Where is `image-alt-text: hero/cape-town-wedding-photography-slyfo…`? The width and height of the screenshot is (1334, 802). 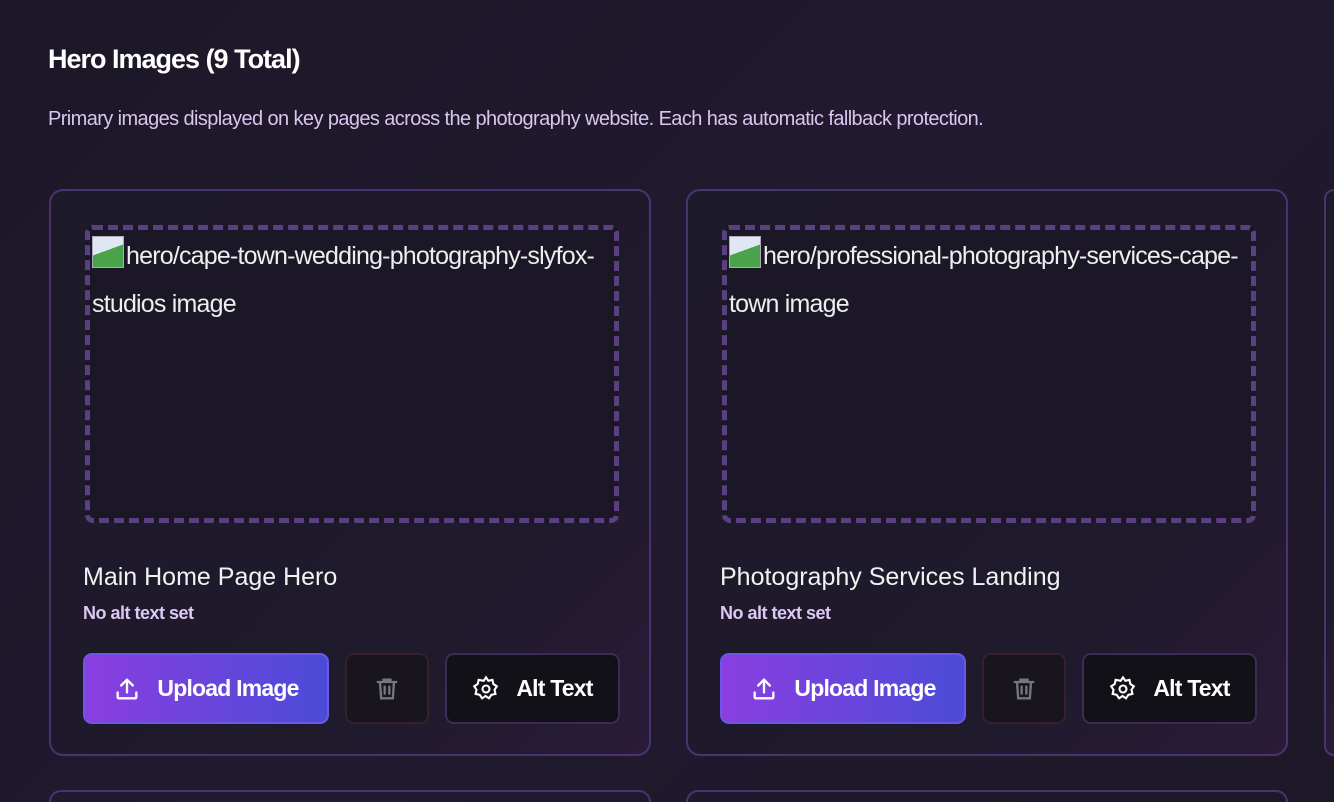 image-alt-text: hero/cape-town-wedding-photography-slyfo… is located at coordinates (343, 280).